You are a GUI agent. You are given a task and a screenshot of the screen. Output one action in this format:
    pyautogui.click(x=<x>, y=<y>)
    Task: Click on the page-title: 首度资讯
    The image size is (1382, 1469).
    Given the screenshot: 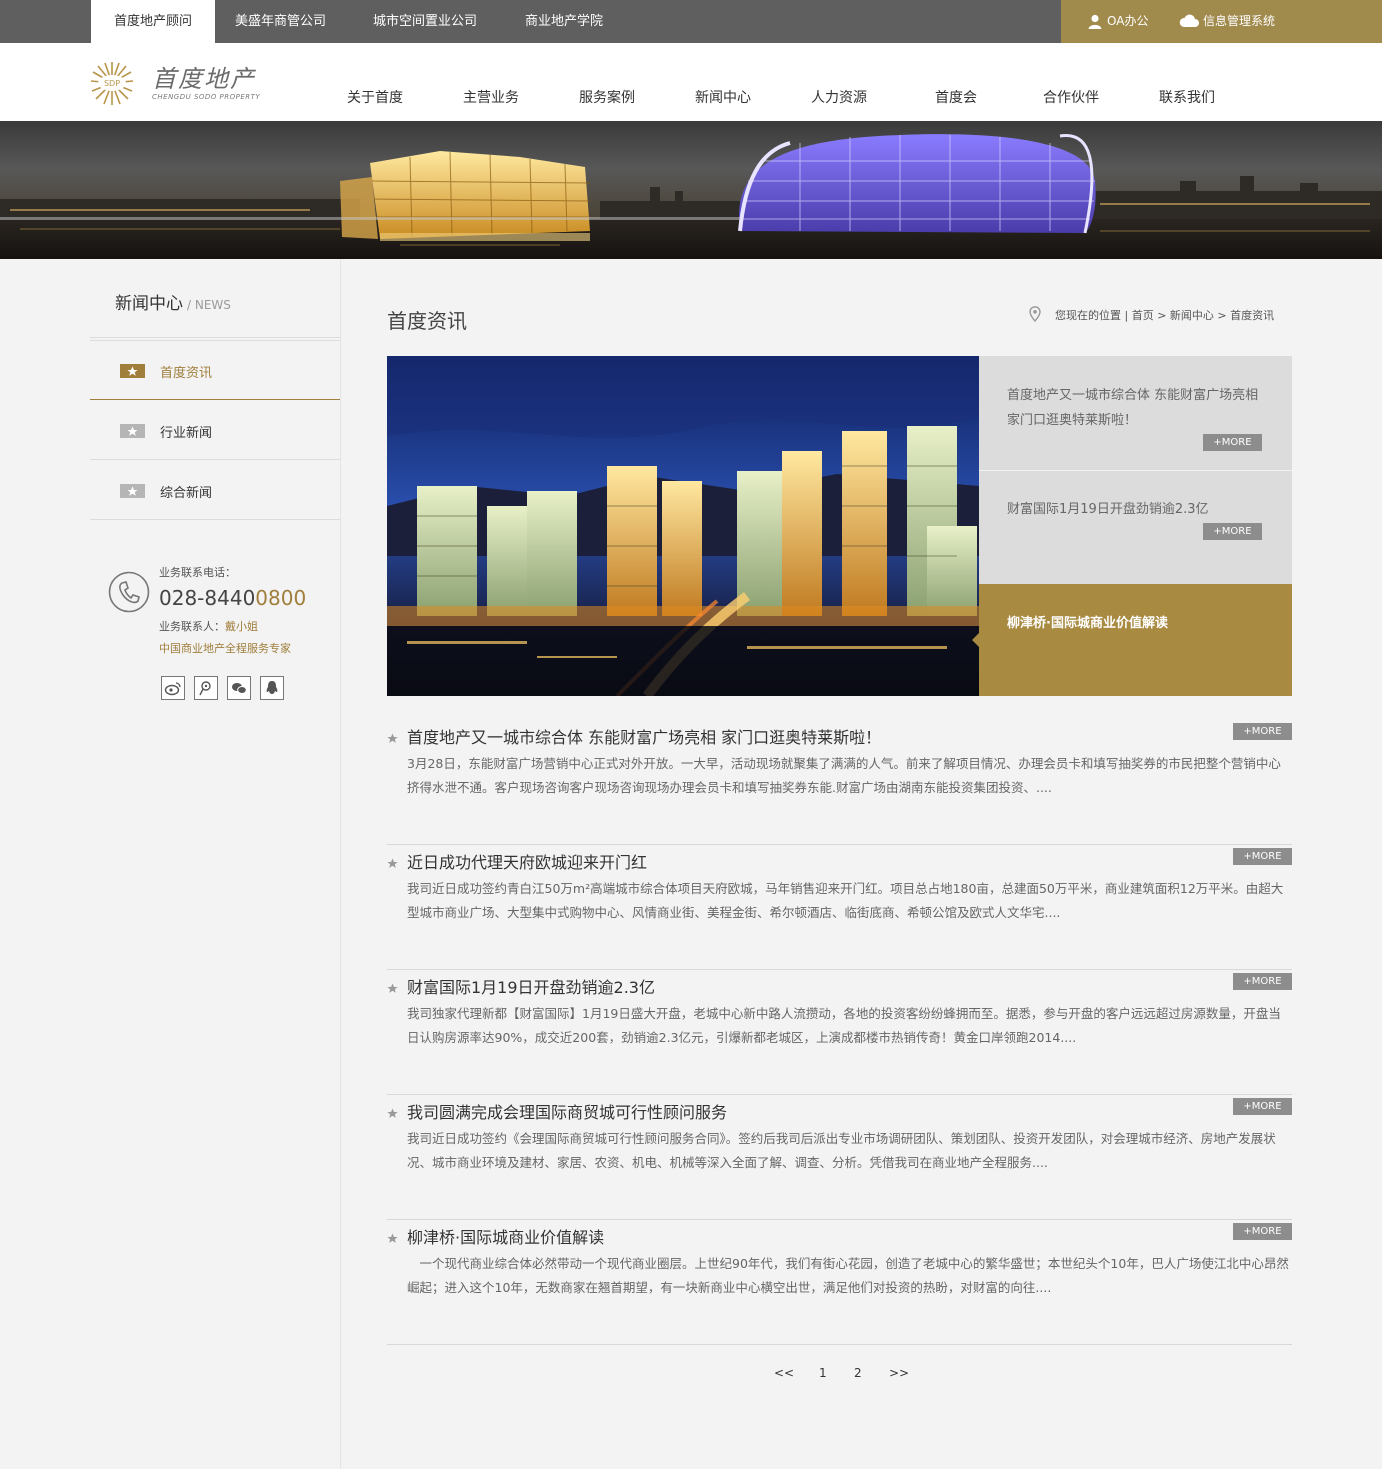 What is the action you would take?
    pyautogui.click(x=427, y=321)
    